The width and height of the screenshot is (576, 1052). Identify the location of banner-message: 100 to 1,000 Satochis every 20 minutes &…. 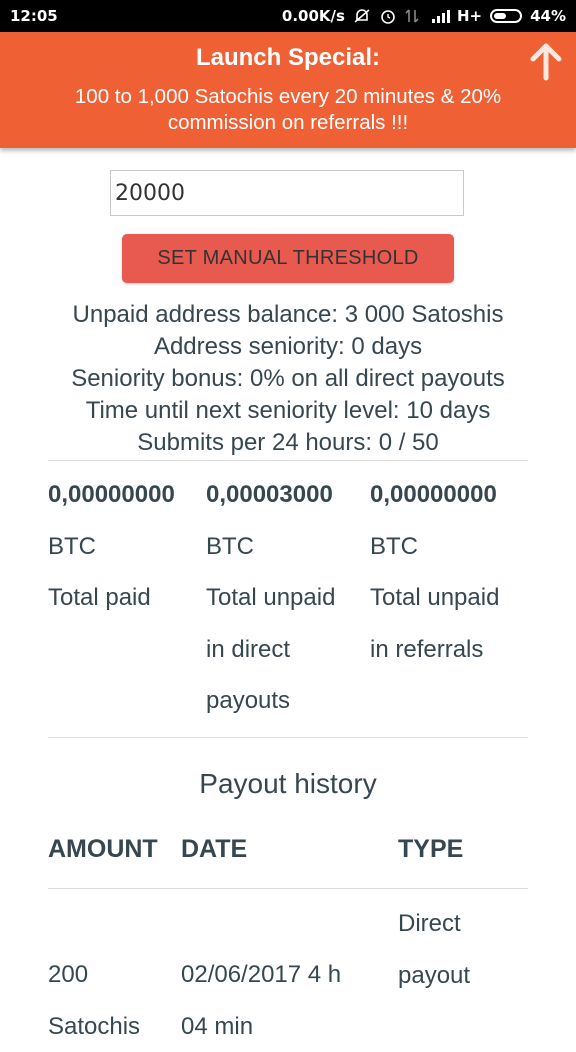
(288, 110).